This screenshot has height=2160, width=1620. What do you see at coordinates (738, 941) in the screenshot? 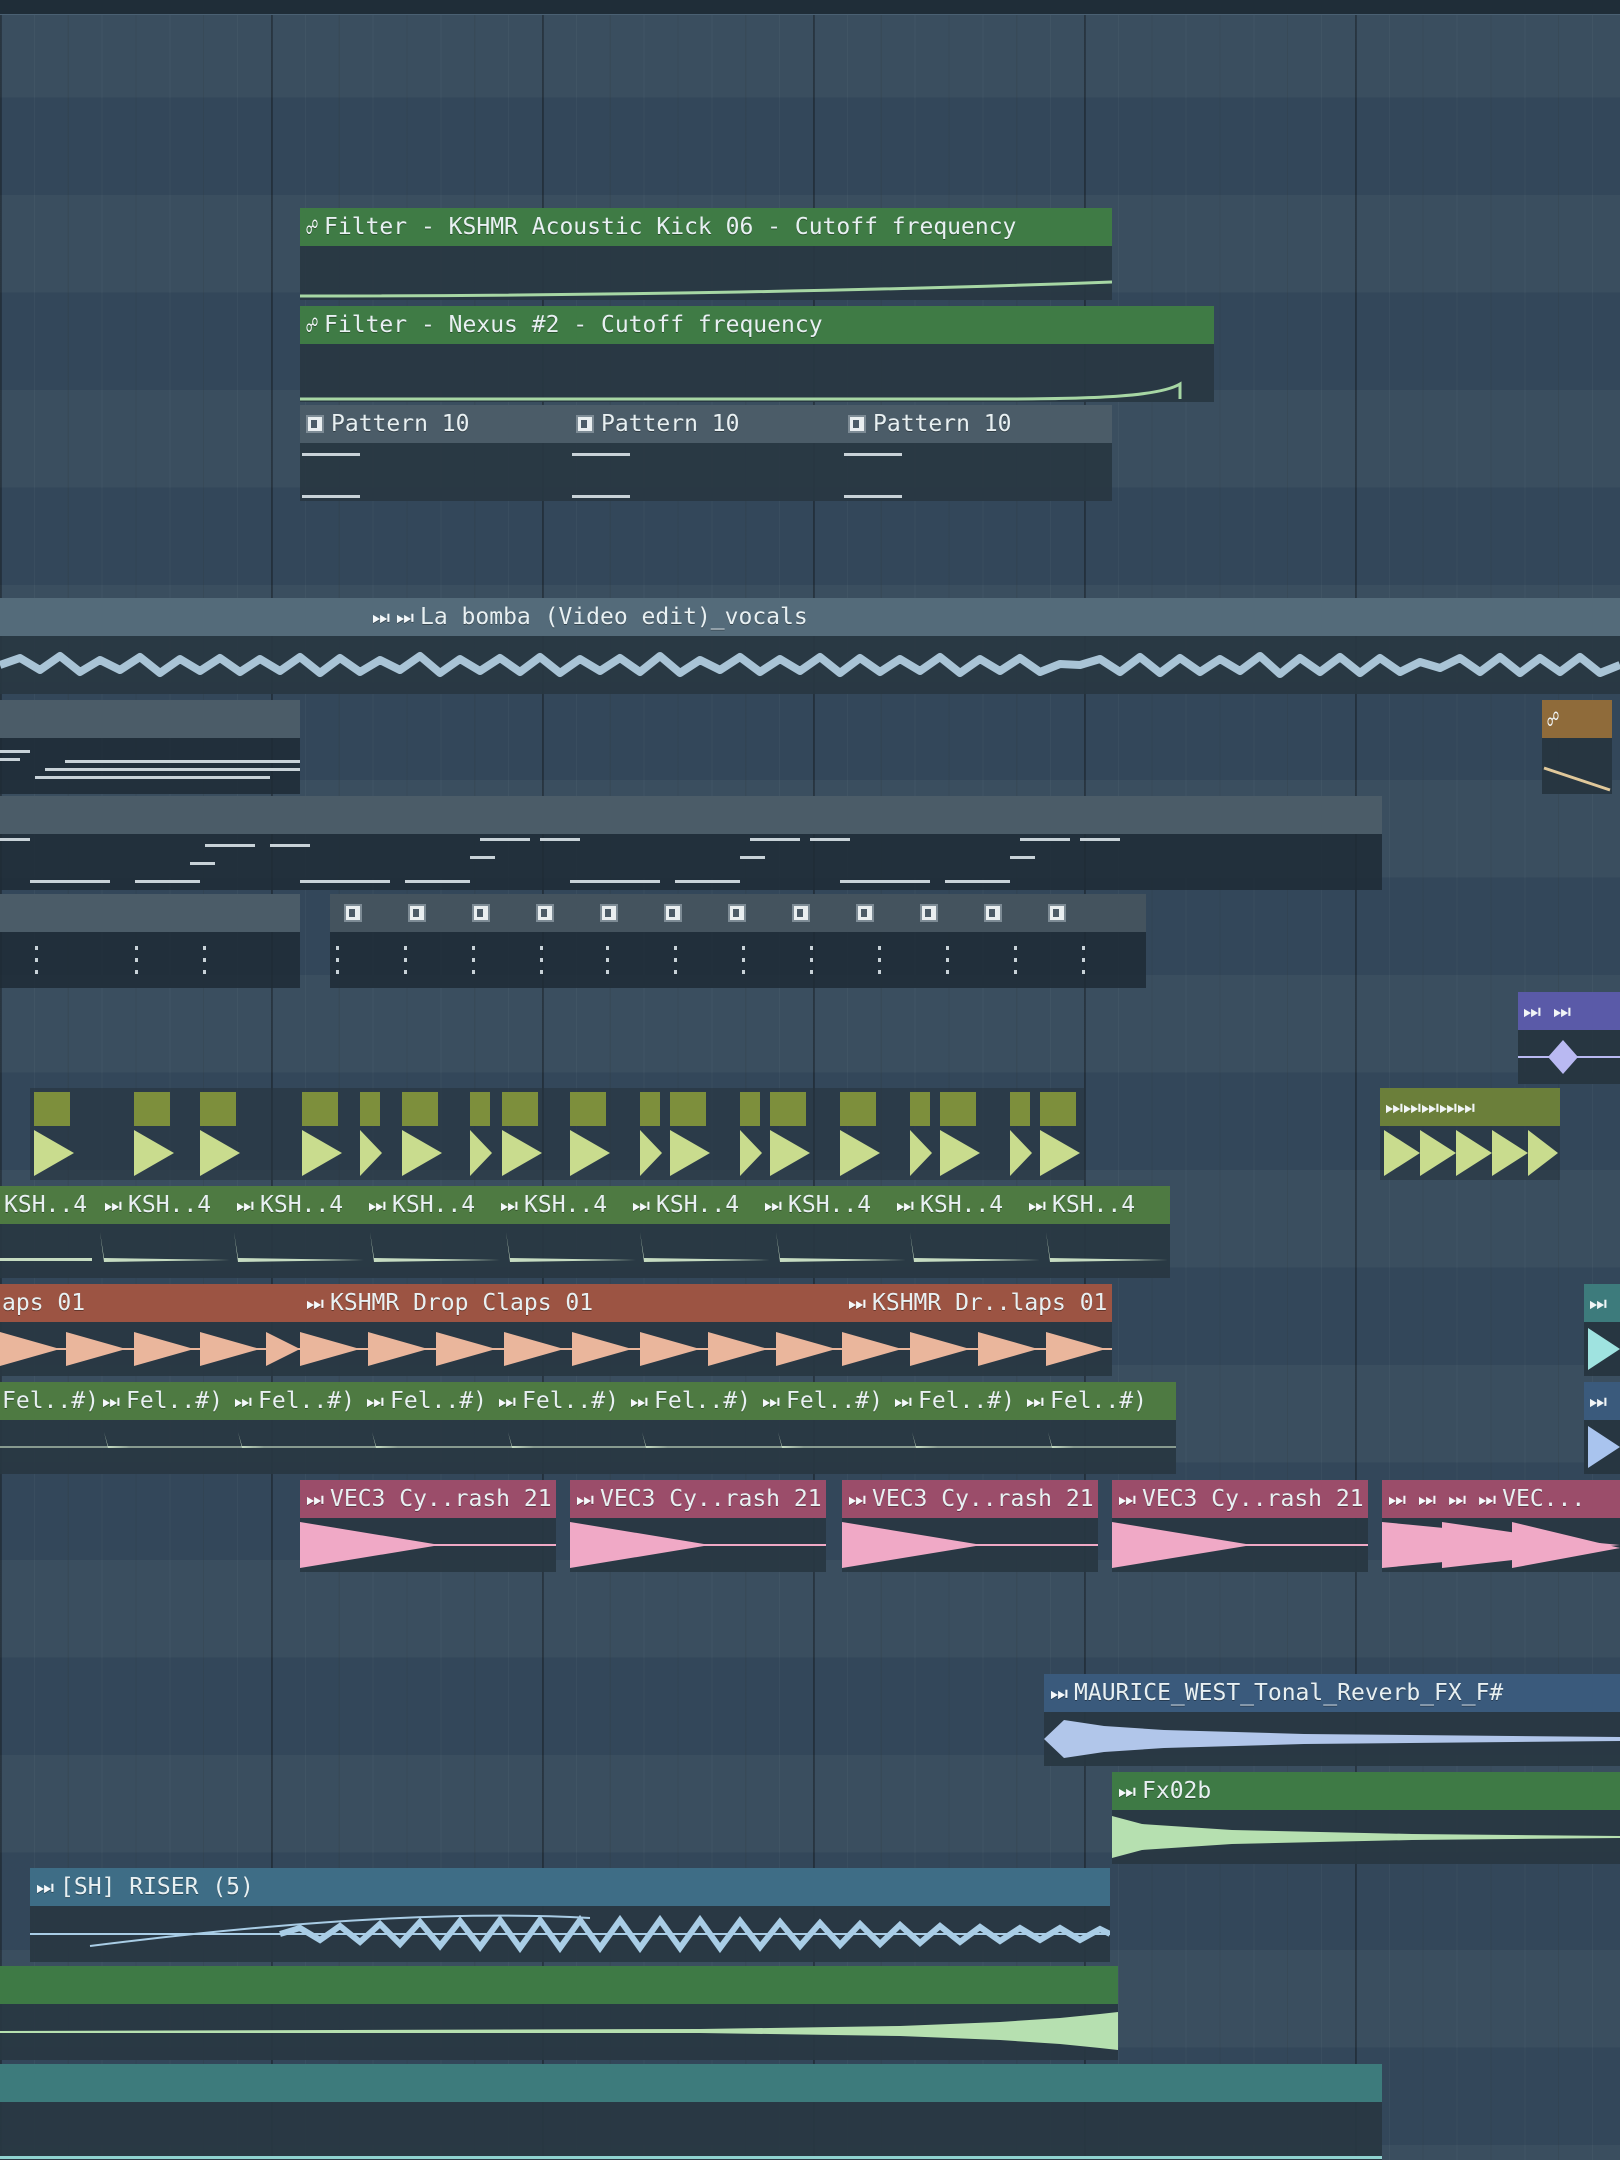
I see `pattern-clip-row` at bounding box center [738, 941].